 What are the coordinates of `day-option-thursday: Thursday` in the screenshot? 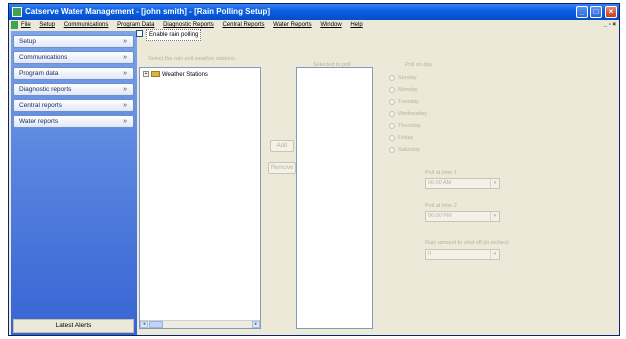 It's located at (449, 127).